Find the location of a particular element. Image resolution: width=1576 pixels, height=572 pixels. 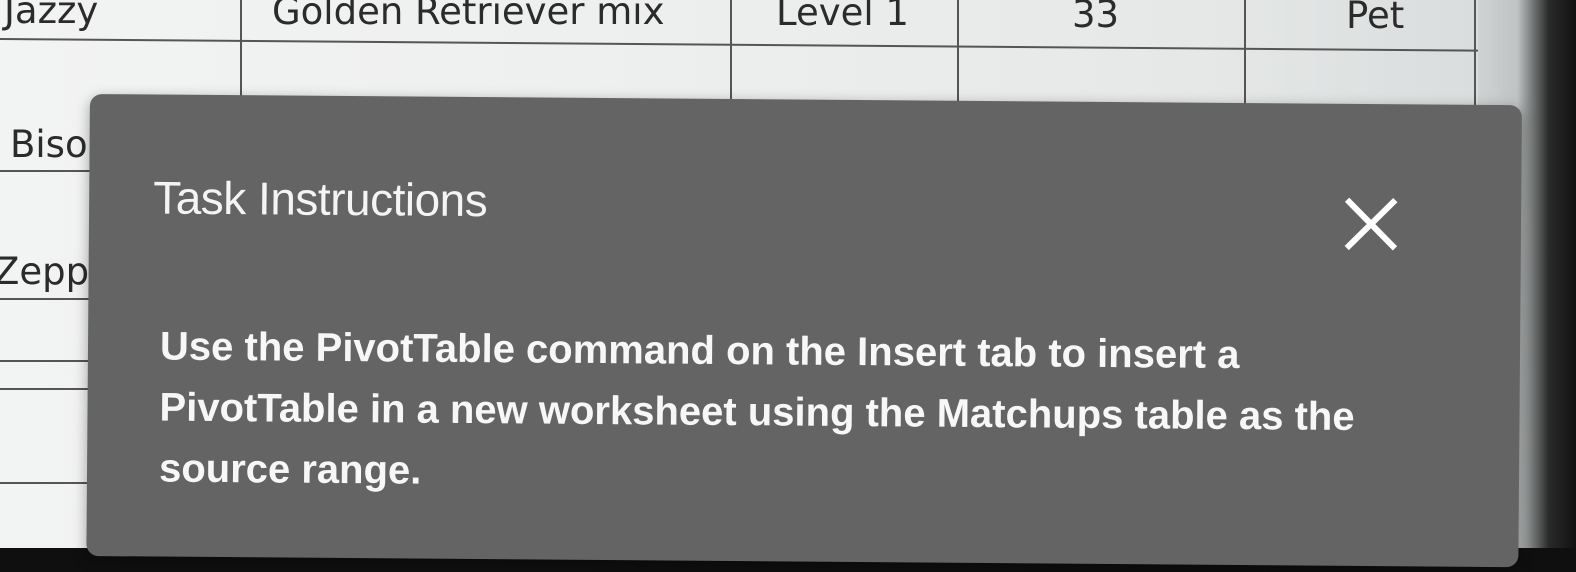

cell-name: Jazzy is located at coordinates (51, 14).